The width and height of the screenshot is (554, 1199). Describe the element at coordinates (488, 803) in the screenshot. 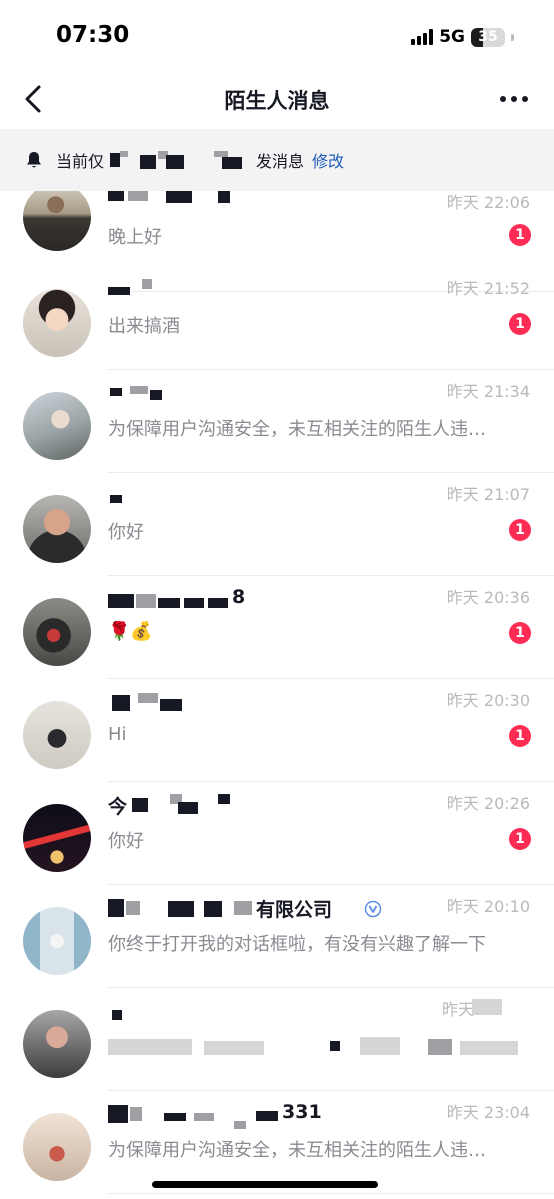

I see `message-time: 昨天 20:26` at that location.